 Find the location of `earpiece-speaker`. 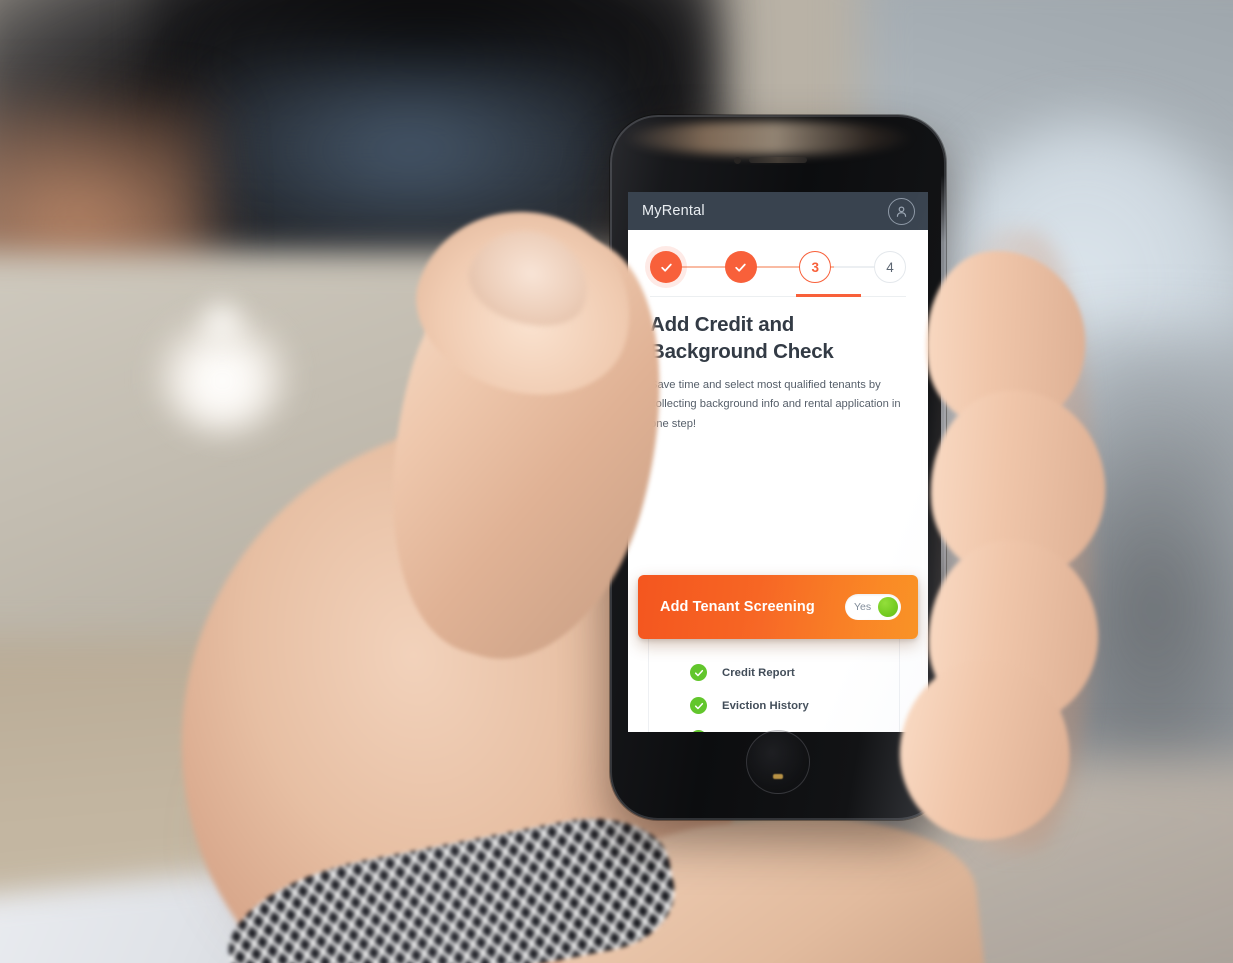

earpiece-speaker is located at coordinates (778, 160).